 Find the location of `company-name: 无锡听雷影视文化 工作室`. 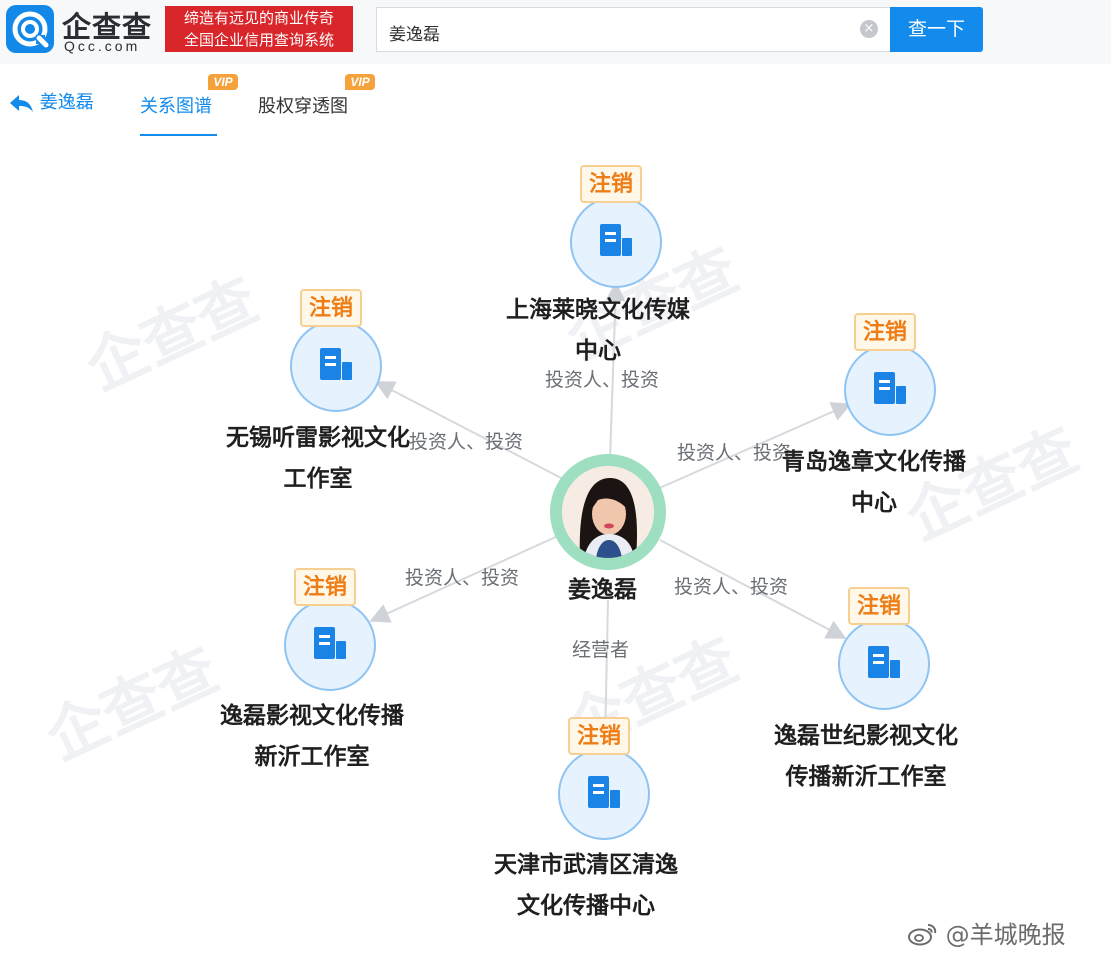

company-name: 无锡听雷影视文化 工作室 is located at coordinates (318, 459).